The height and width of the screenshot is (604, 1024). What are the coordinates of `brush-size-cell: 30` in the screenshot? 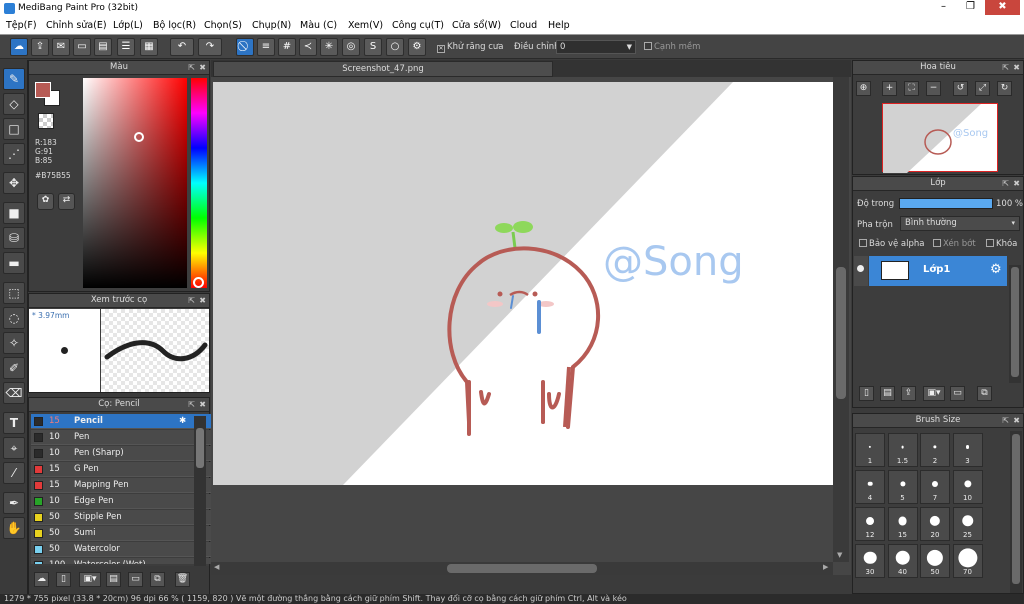 It's located at (870, 561).